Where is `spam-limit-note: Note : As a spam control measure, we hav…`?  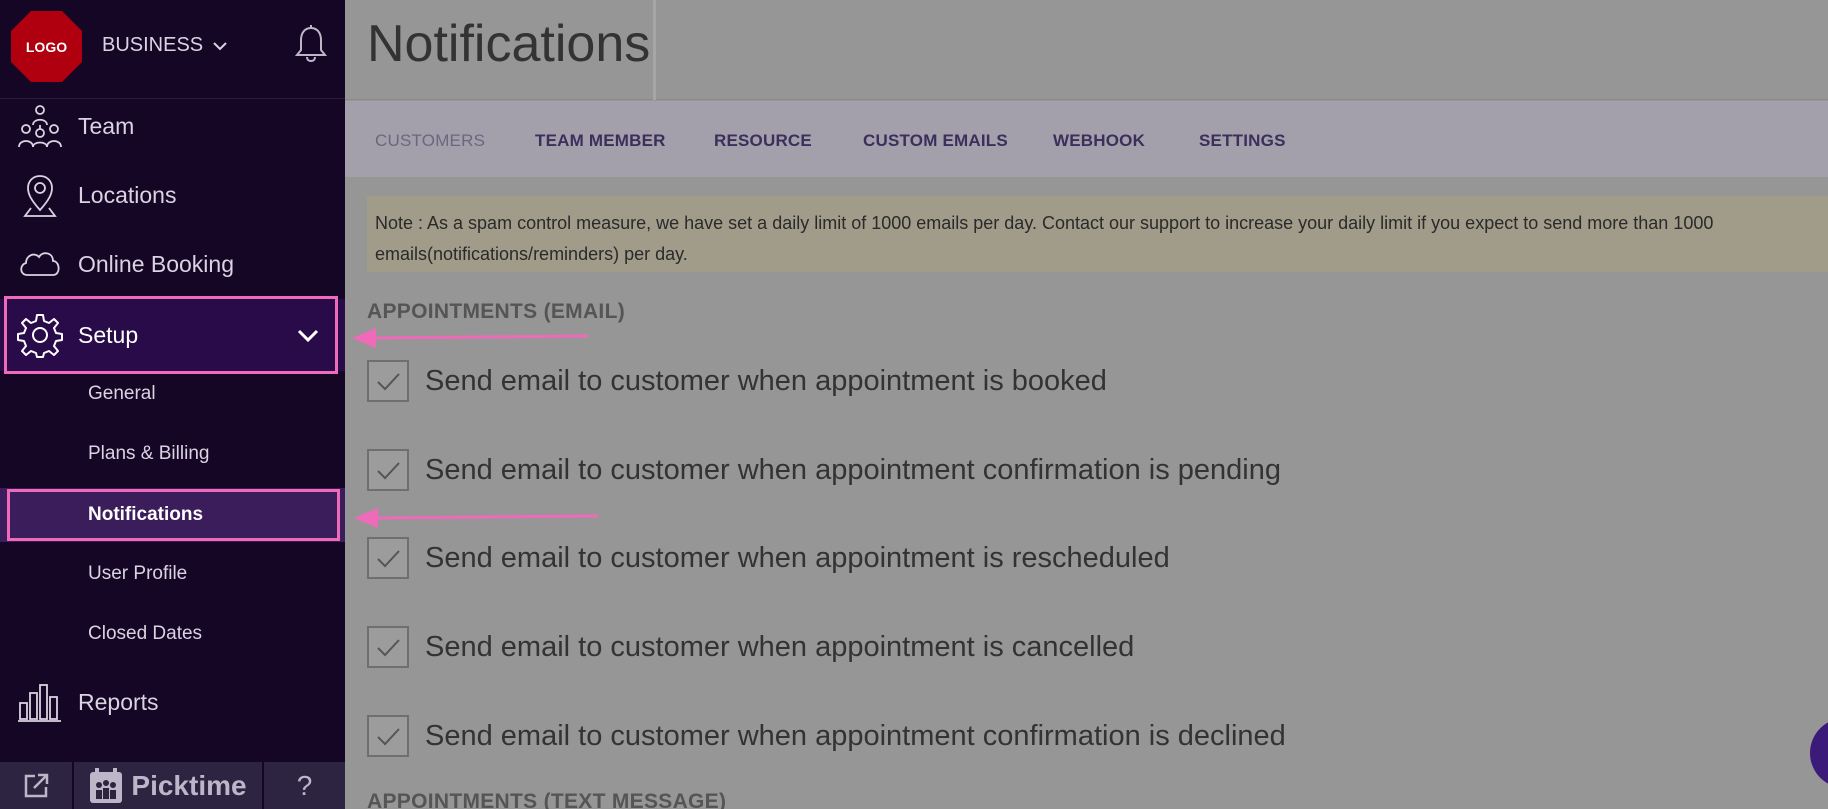 spam-limit-note: Note : As a spam control measure, we hav… is located at coordinates (1097, 234).